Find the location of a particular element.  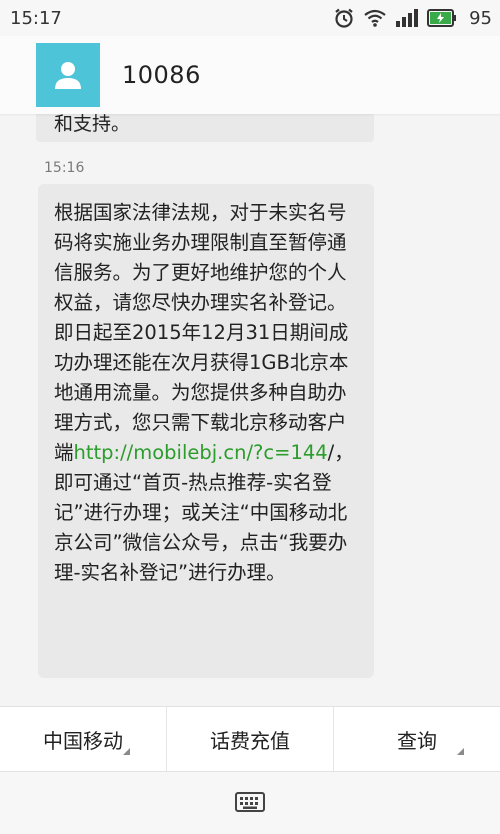

previous-message-bubble: 和支持。 is located at coordinates (205, 128).